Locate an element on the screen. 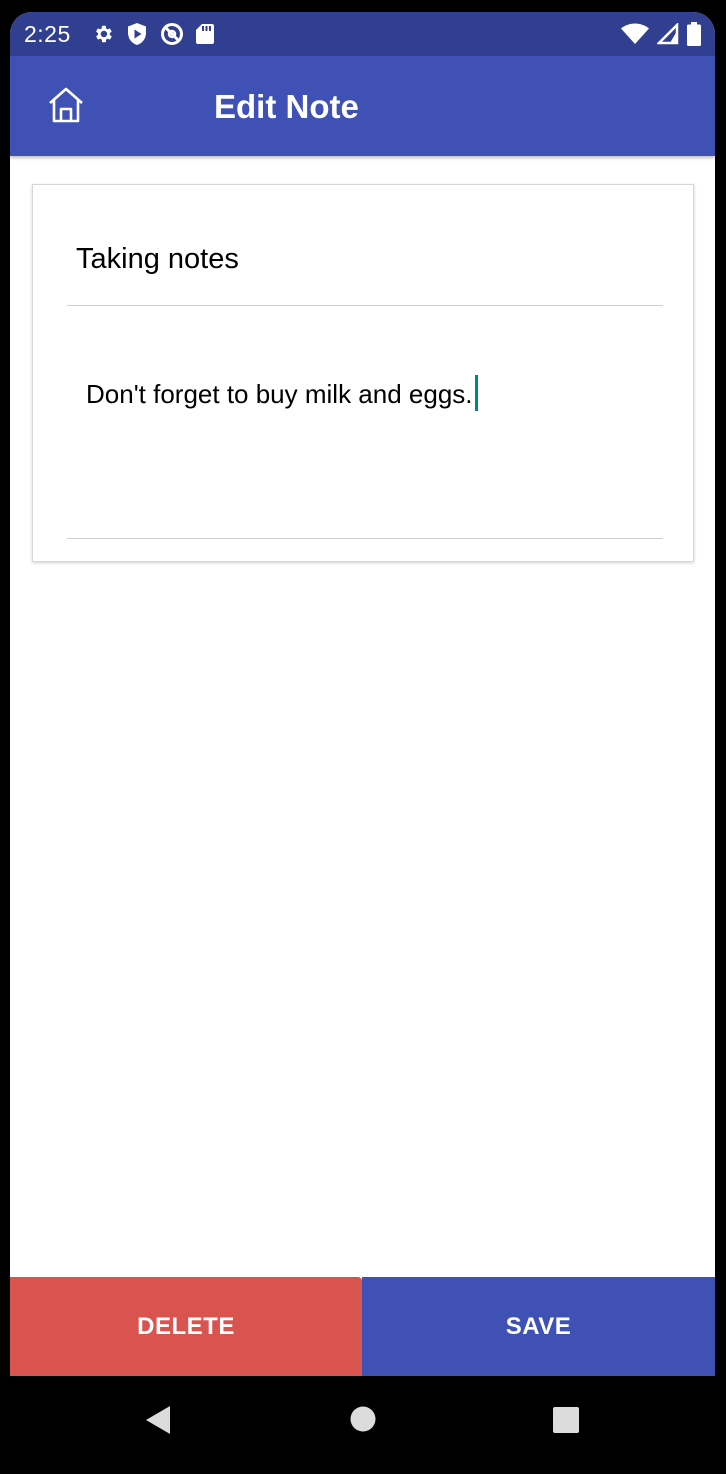  signal-icon is located at coordinates (667, 35).